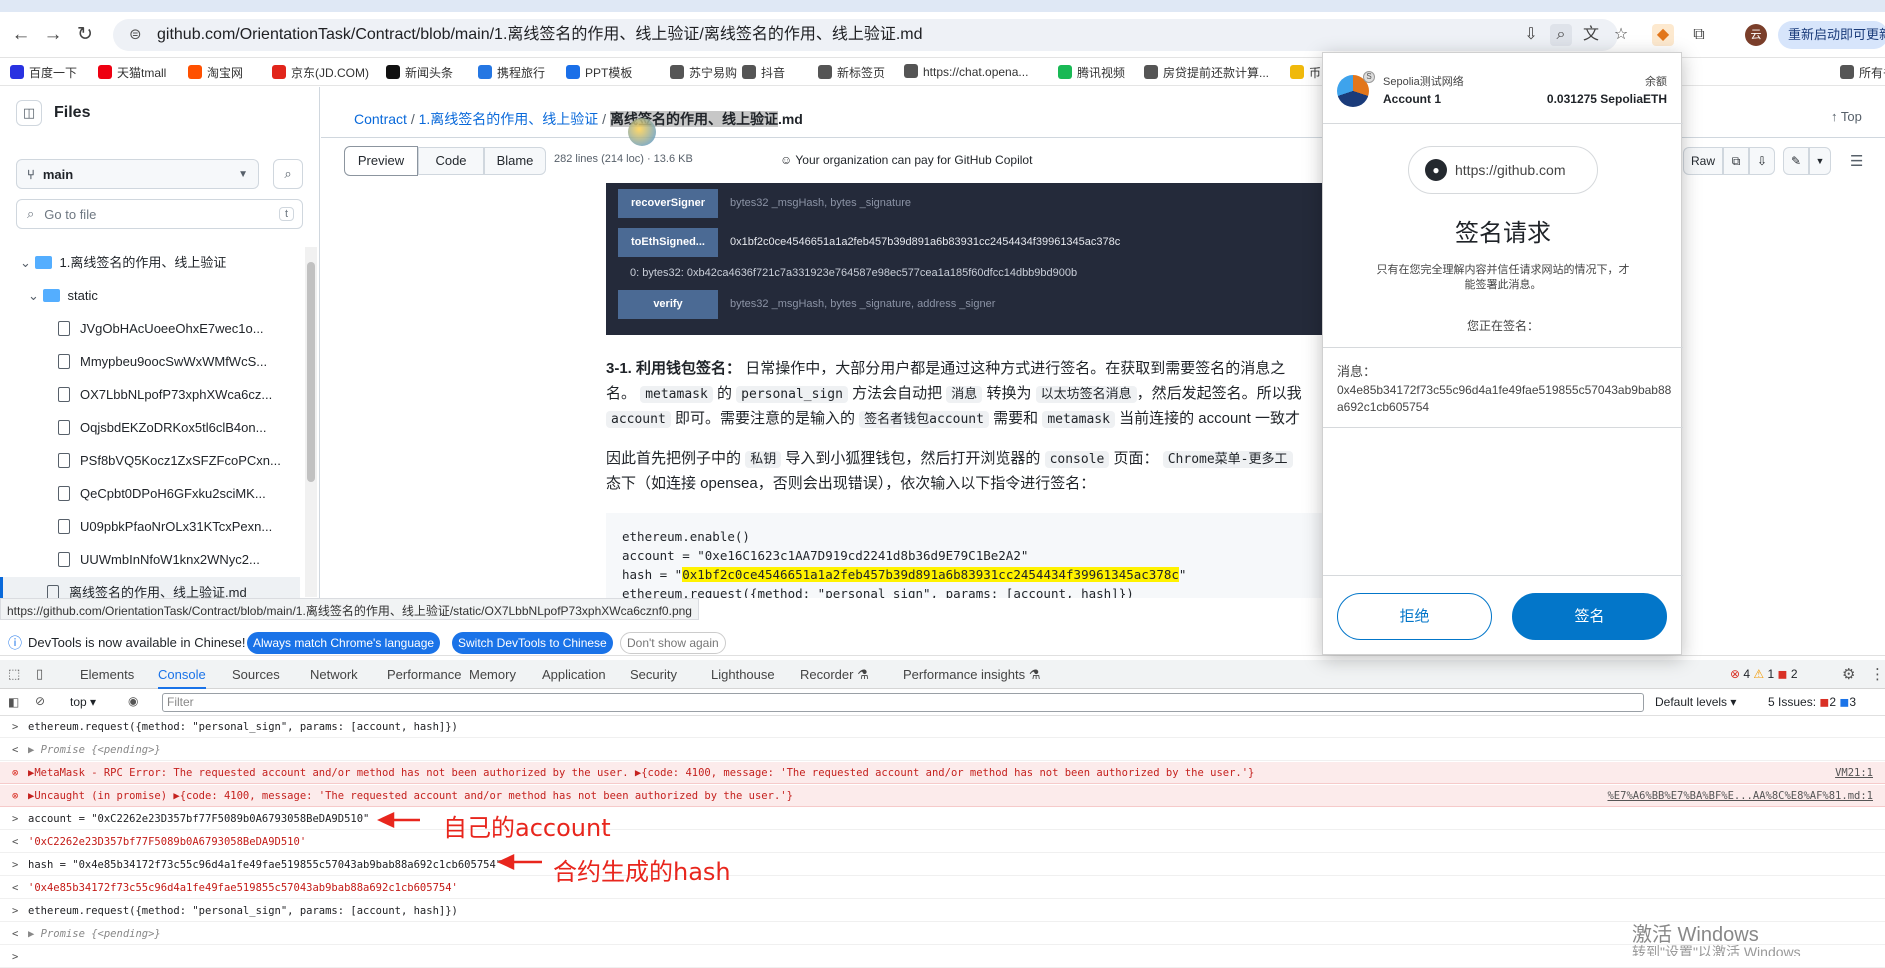  I want to click on download-icon: ⇩, so click(1762, 161).